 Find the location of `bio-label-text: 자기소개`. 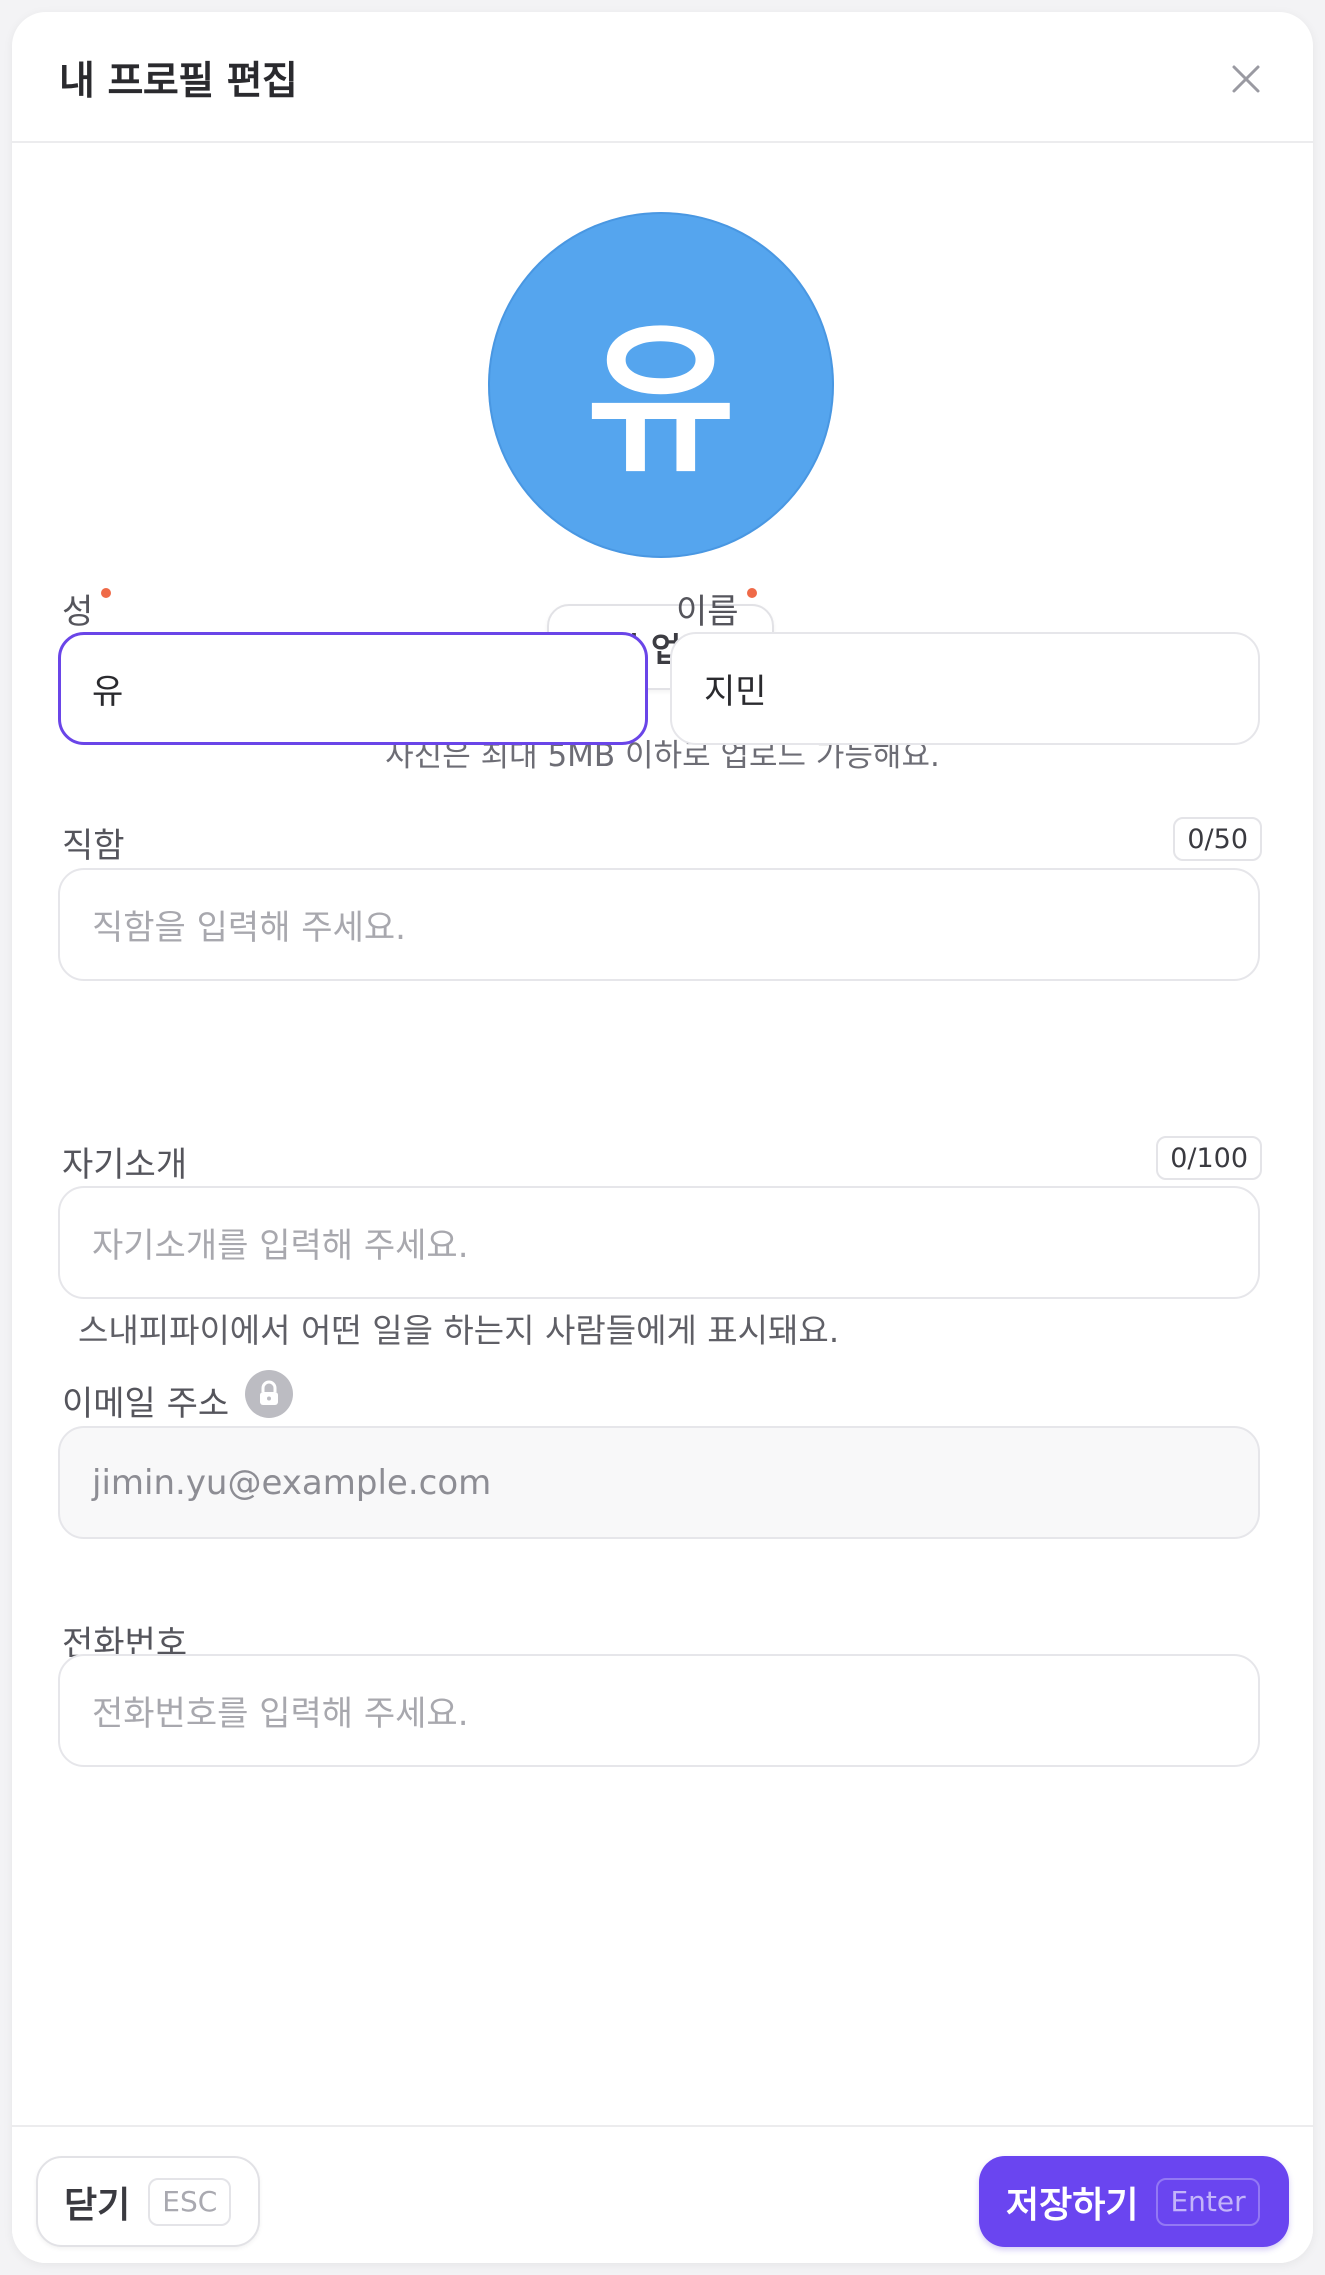

bio-label-text: 자기소개 is located at coordinates (125, 1165).